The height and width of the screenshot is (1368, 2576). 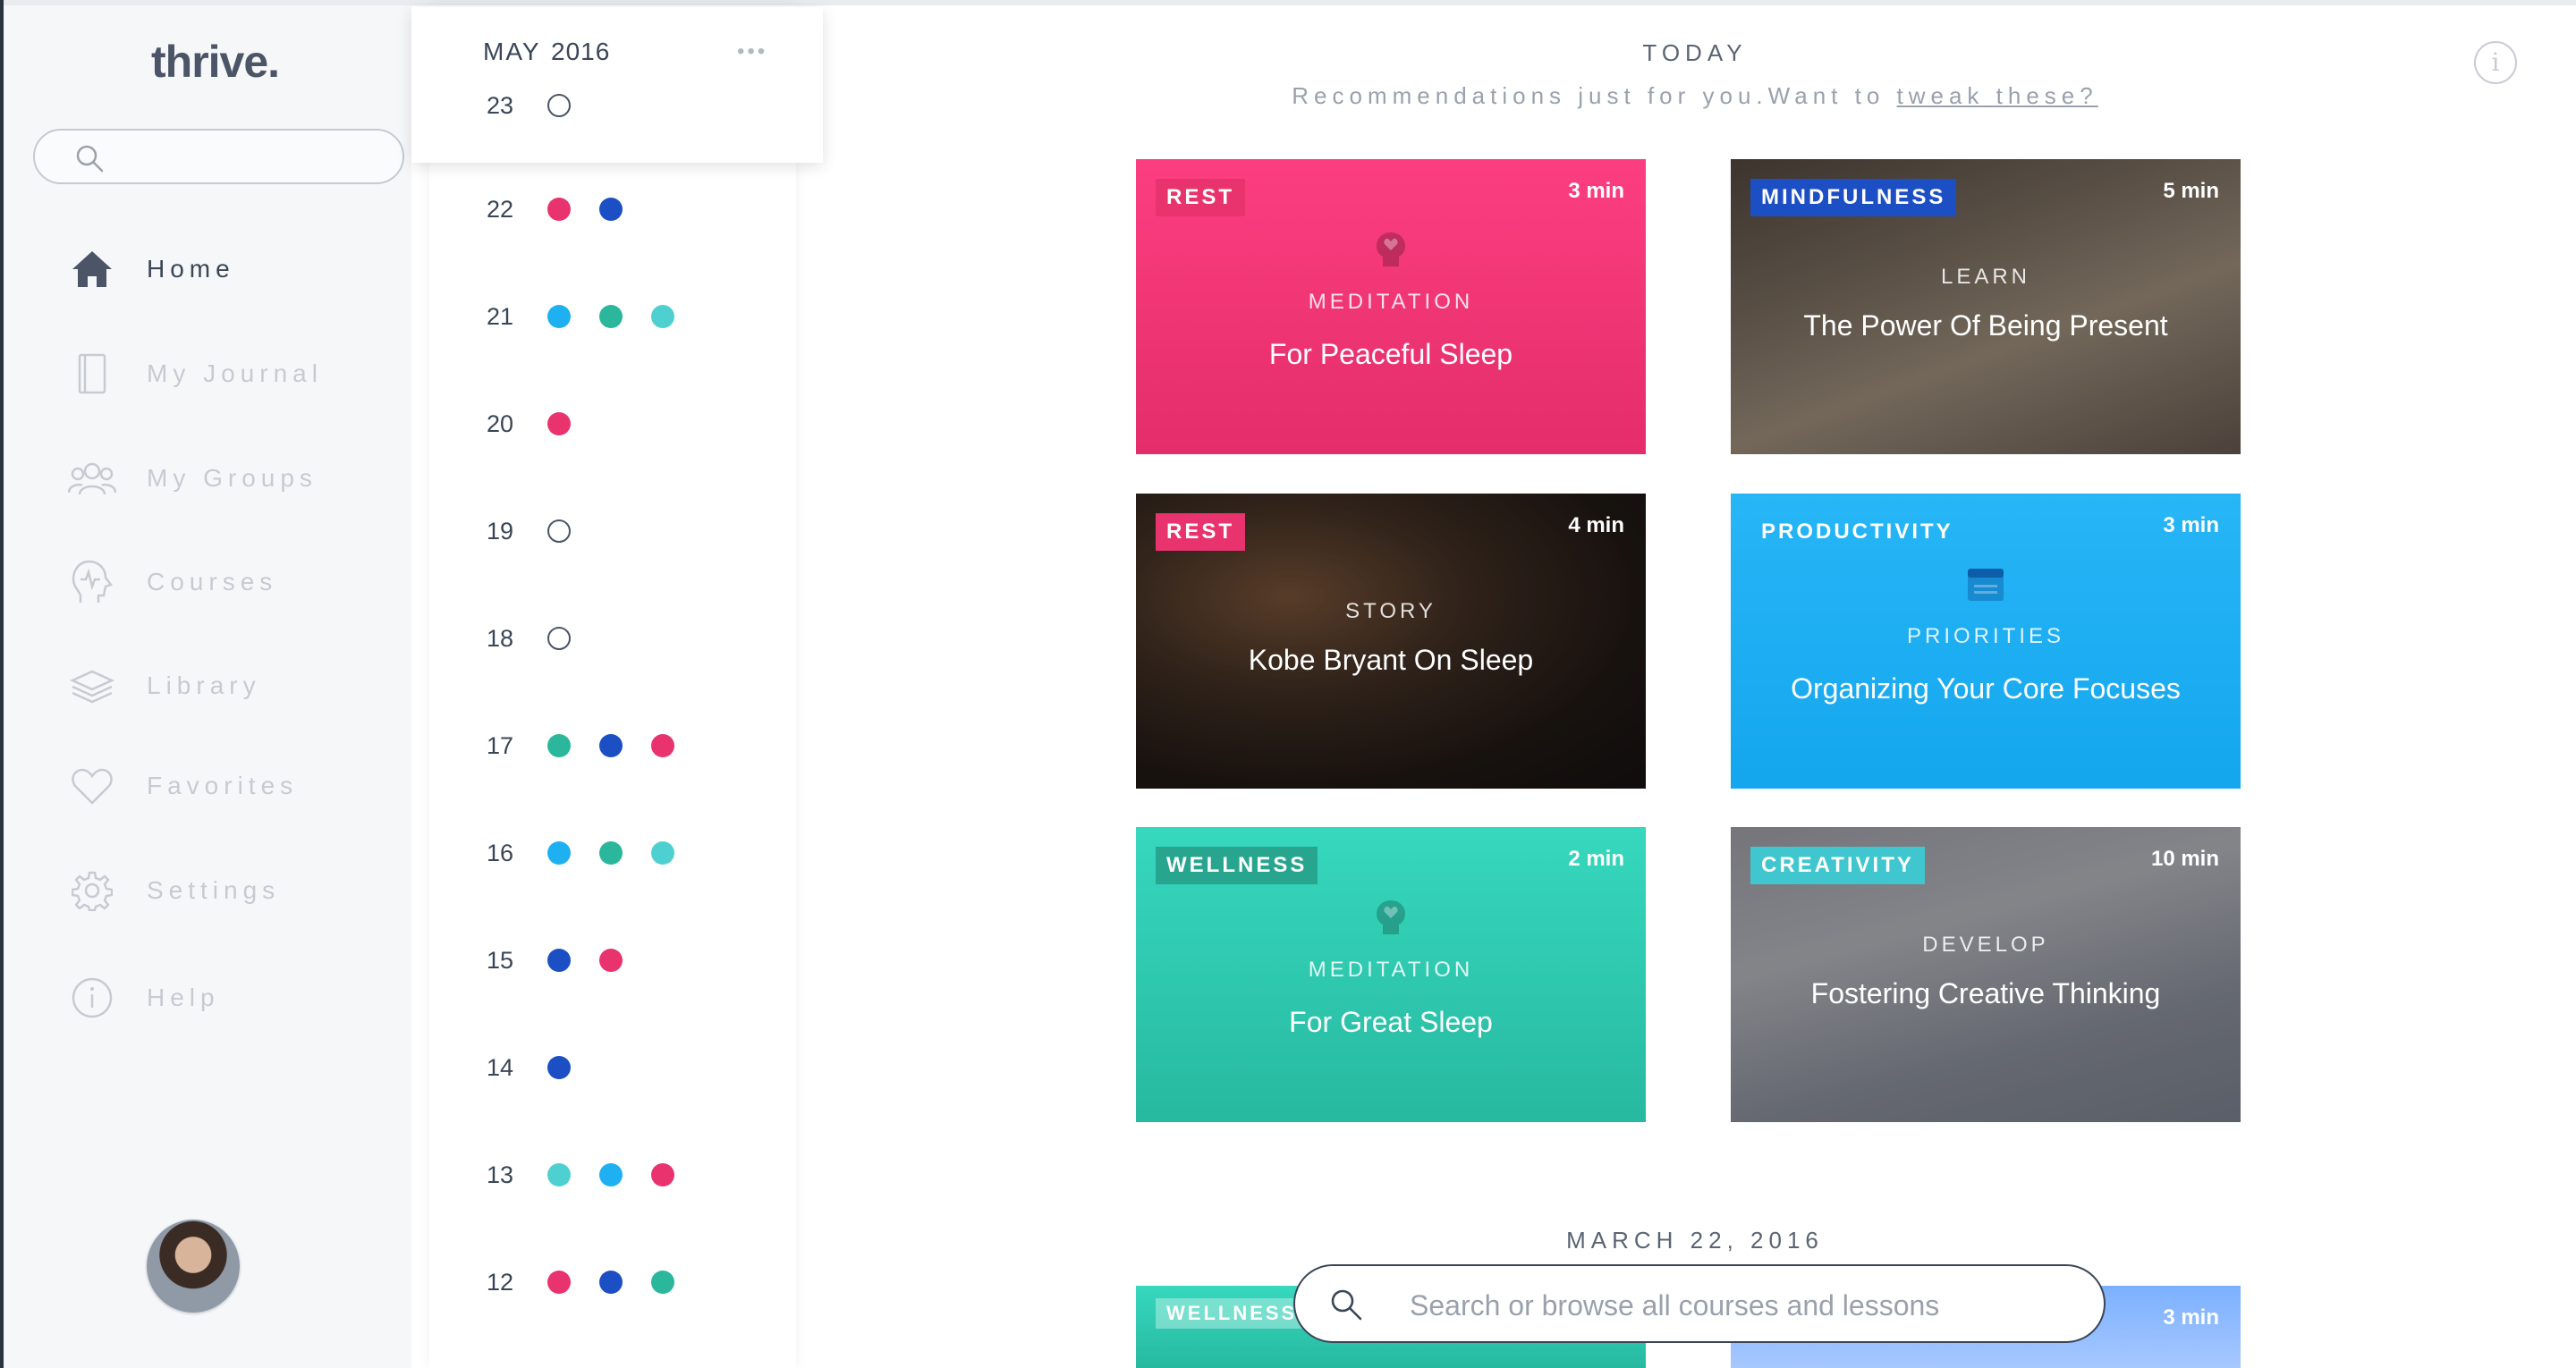 I want to click on sidebar-item-my-groups: My Groups, so click(x=207, y=478).